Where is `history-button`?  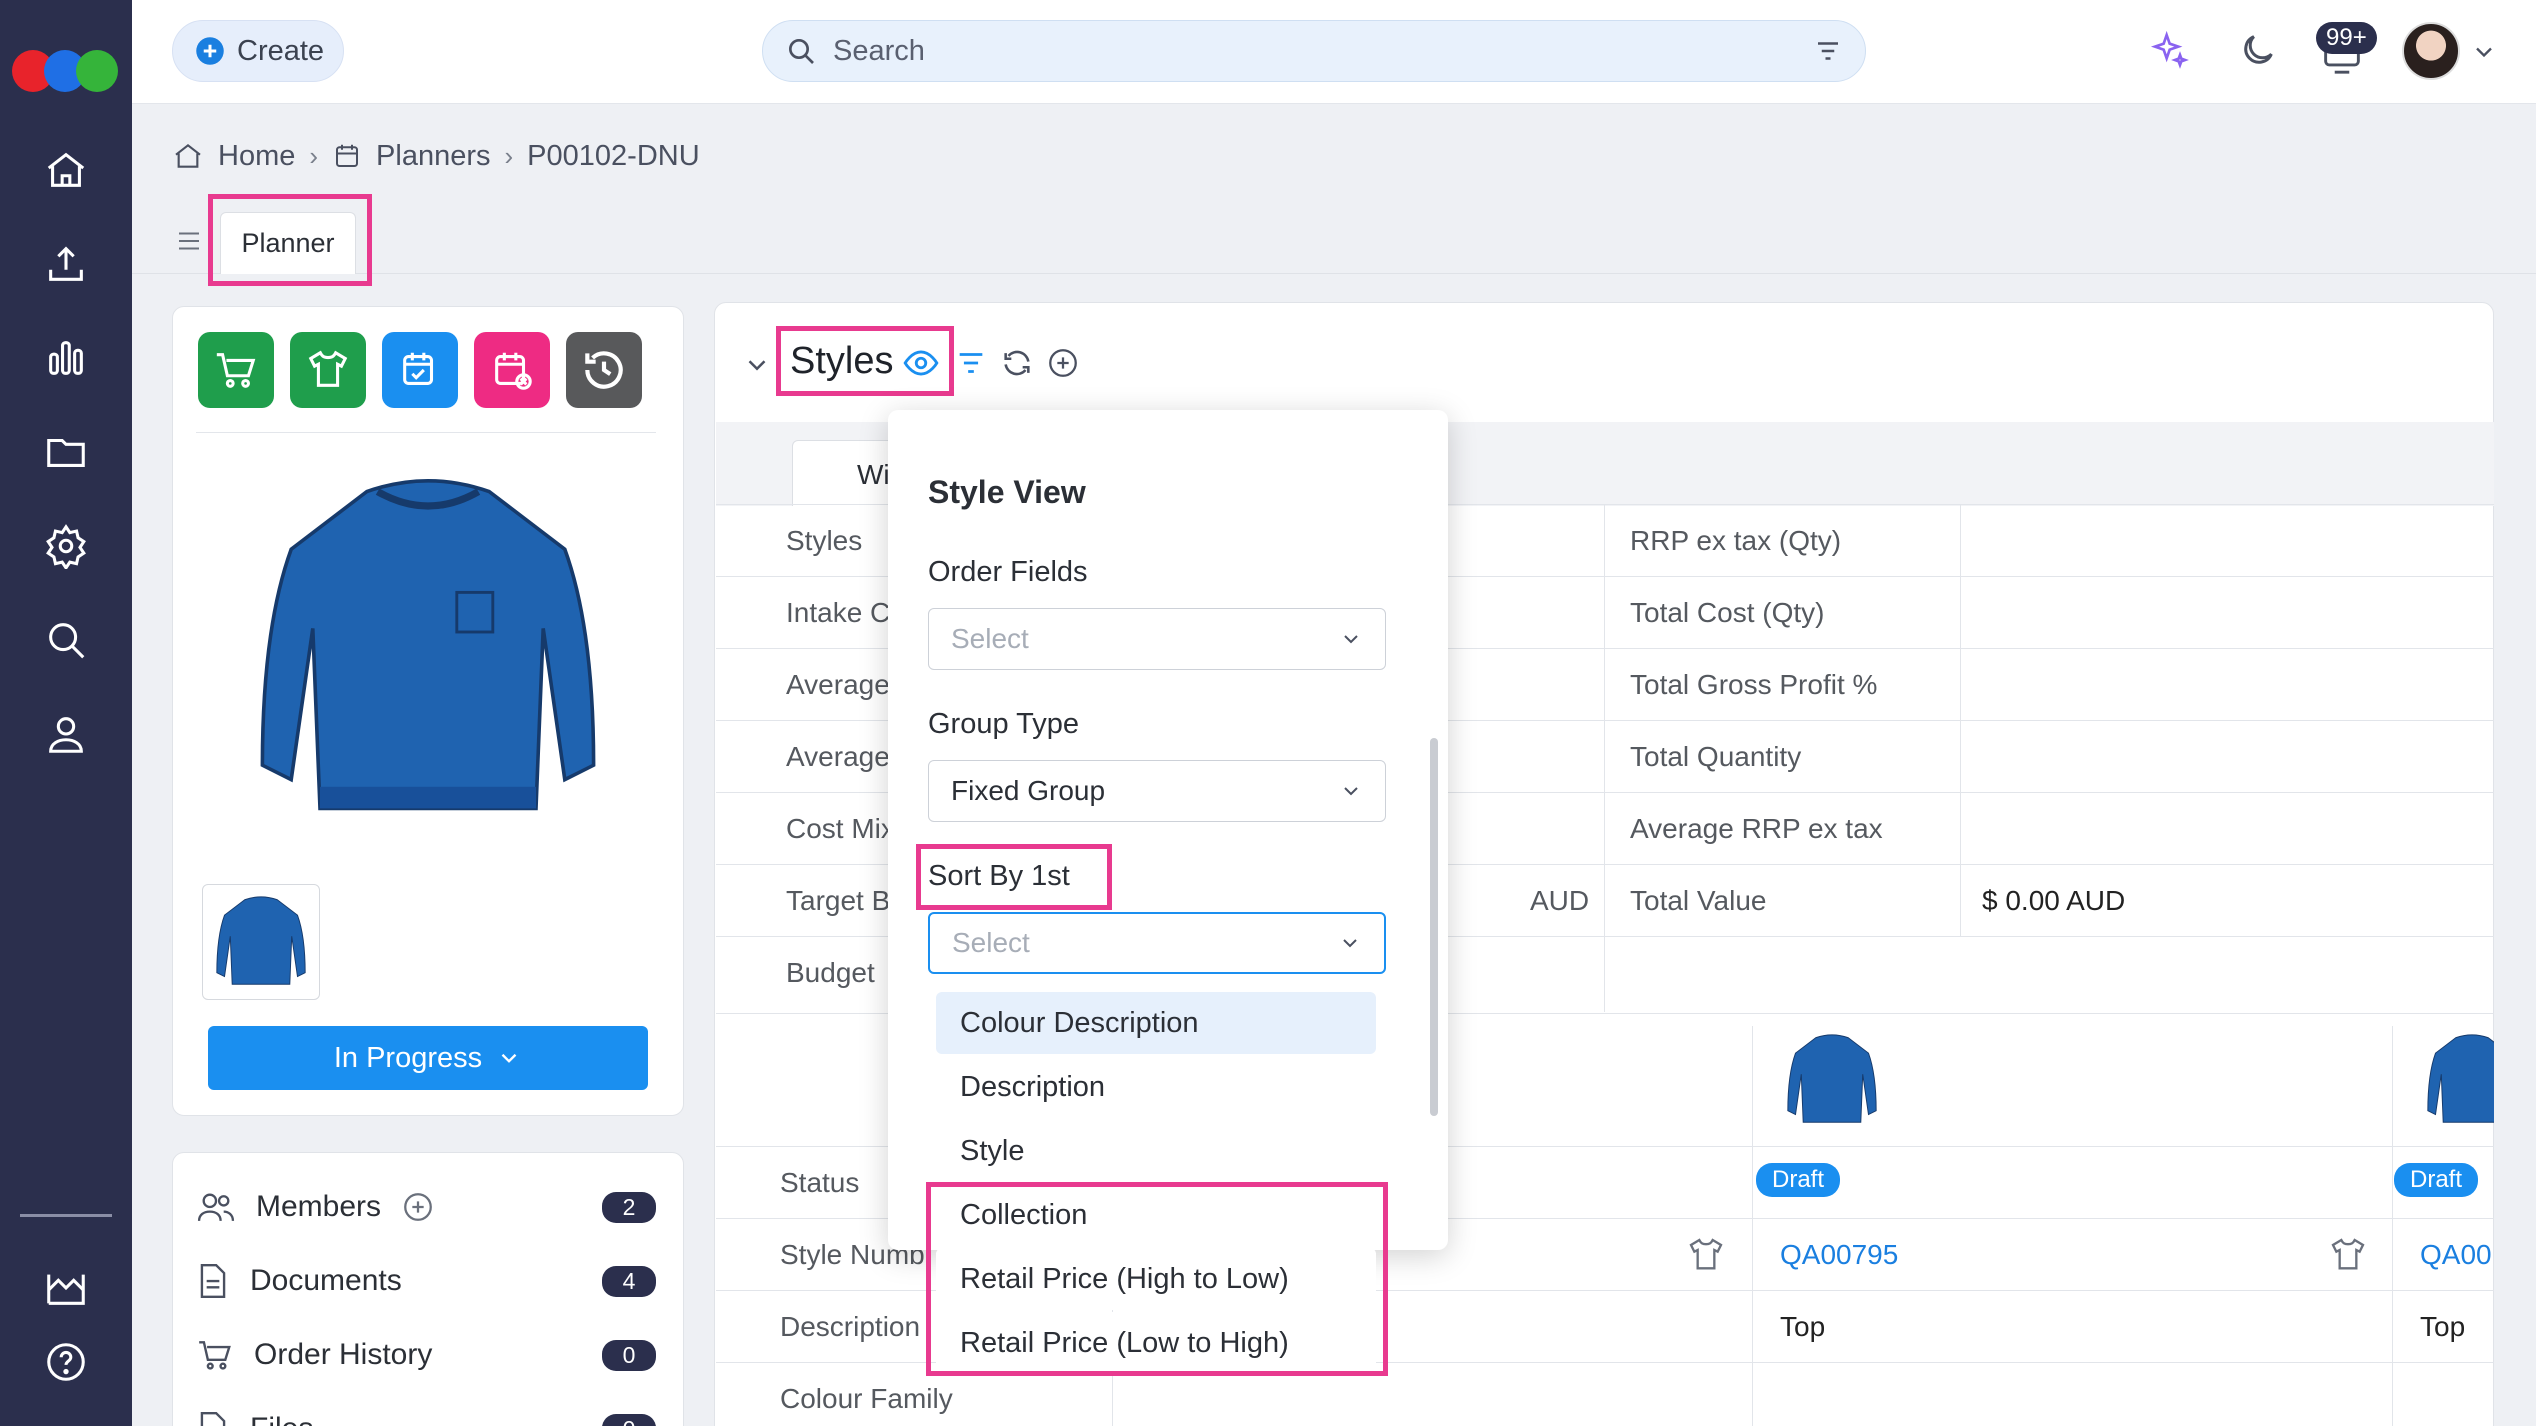 history-button is located at coordinates (604, 370).